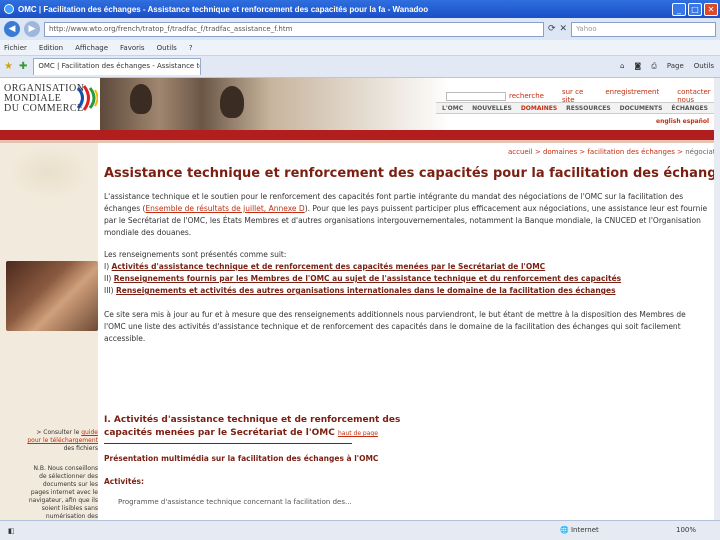 This screenshot has width=720, height=540. Describe the element at coordinates (560, 152) in the screenshot. I see `breadcrumb-domains: domaines` at that location.